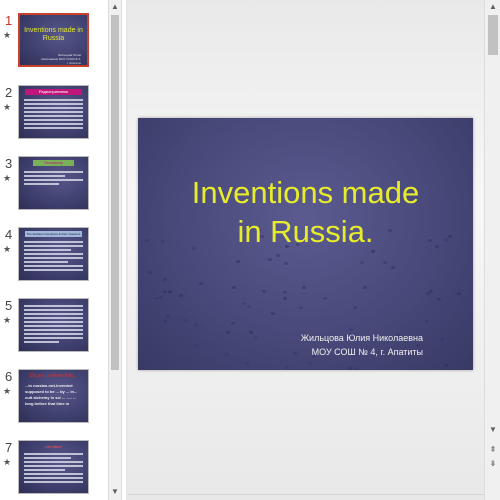 The image size is (500, 500). Describe the element at coordinates (9, 163) in the screenshot. I see `slide-number: 3` at that location.